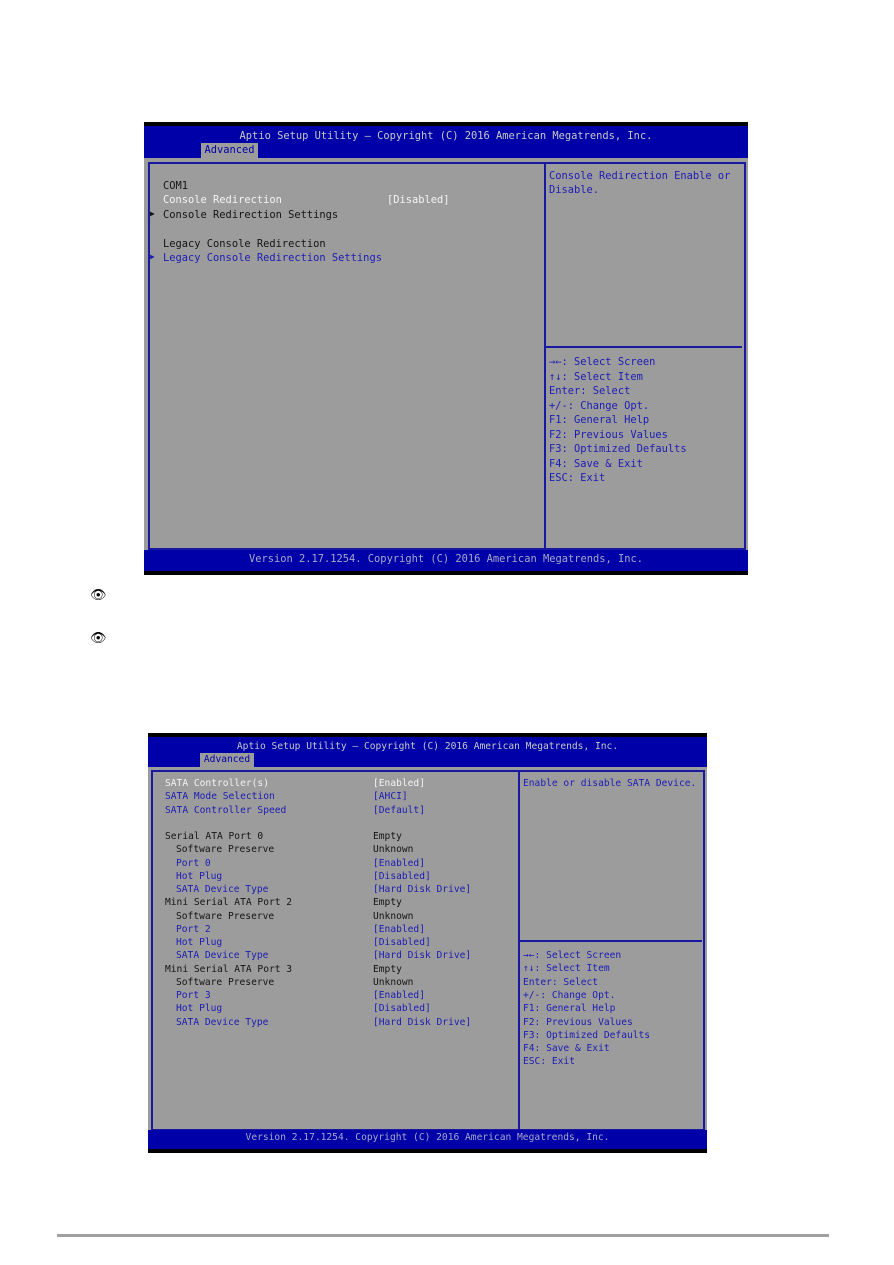 This screenshot has width=894, height=1265. What do you see at coordinates (217, 783) in the screenshot?
I see `setting-label: SATA Controller(s)` at bounding box center [217, 783].